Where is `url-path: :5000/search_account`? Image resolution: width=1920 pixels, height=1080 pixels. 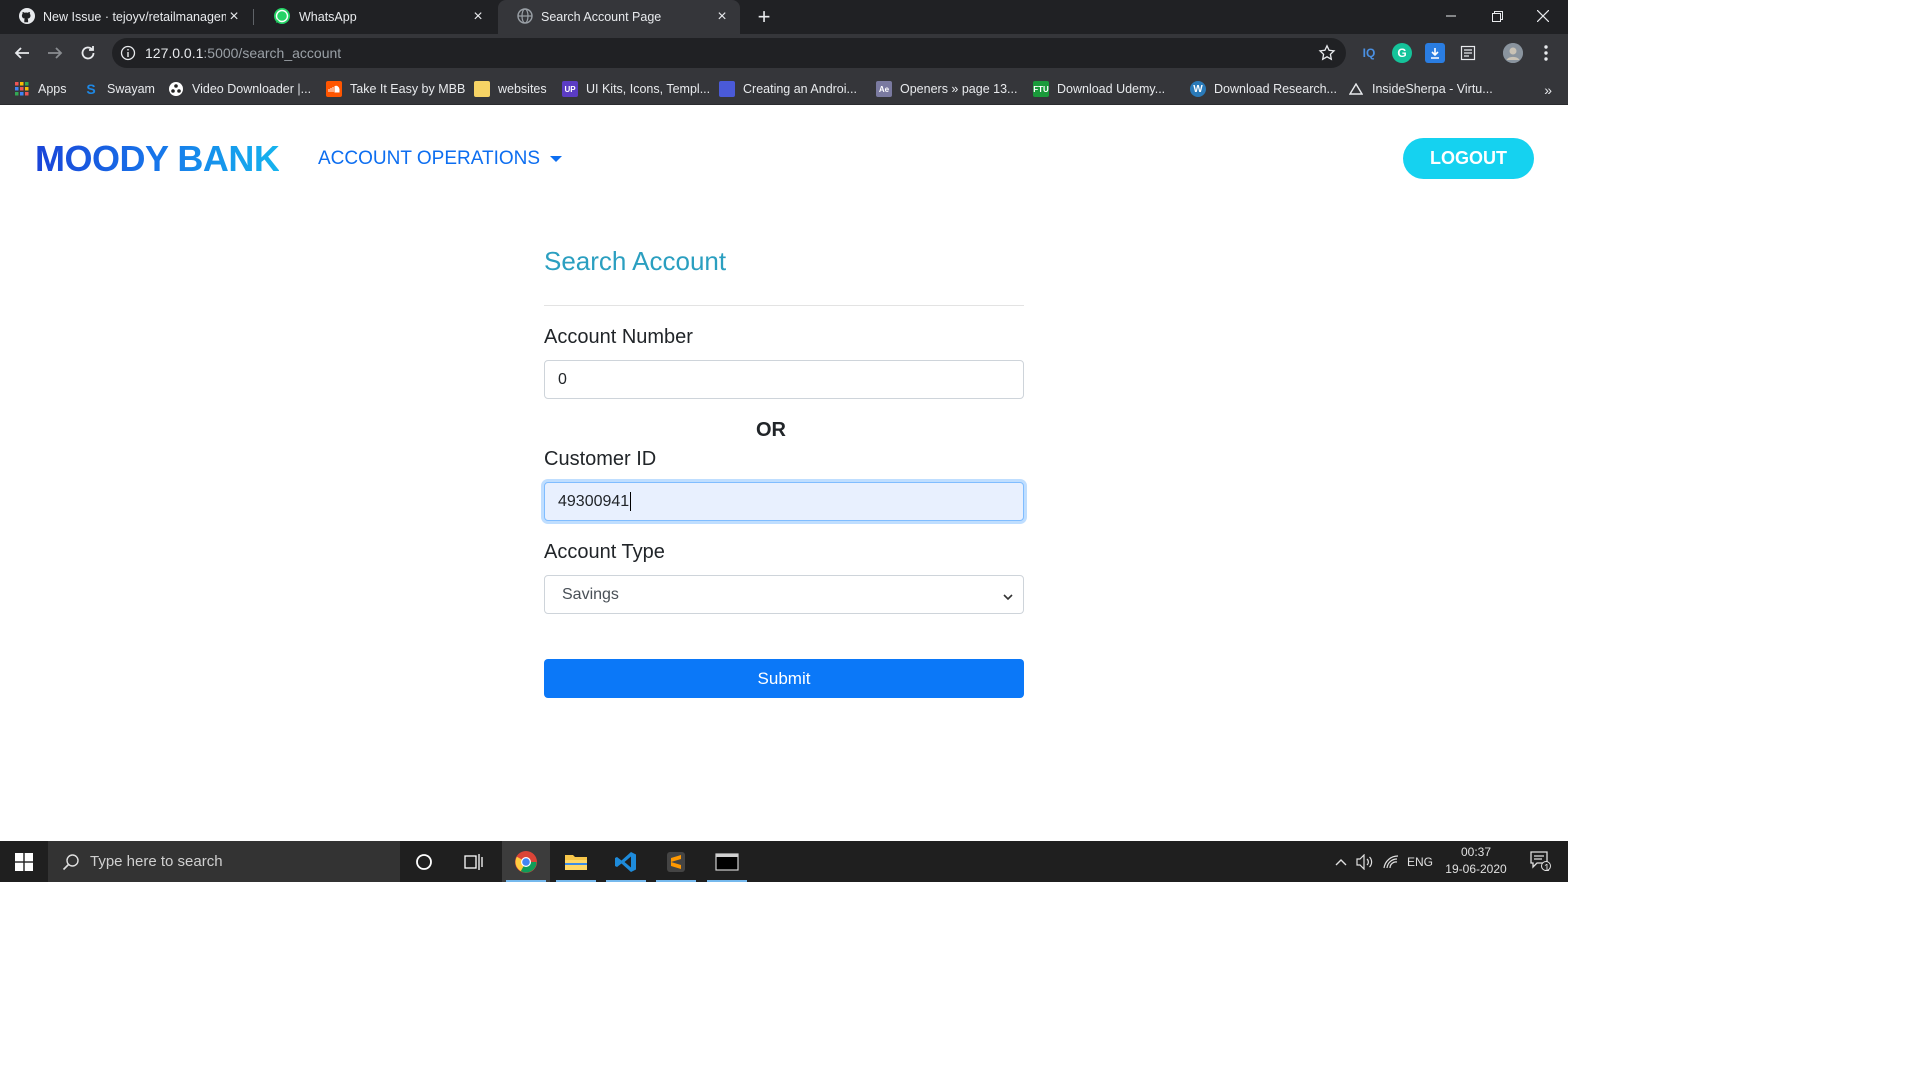
url-path: :5000/search_account is located at coordinates (272, 53).